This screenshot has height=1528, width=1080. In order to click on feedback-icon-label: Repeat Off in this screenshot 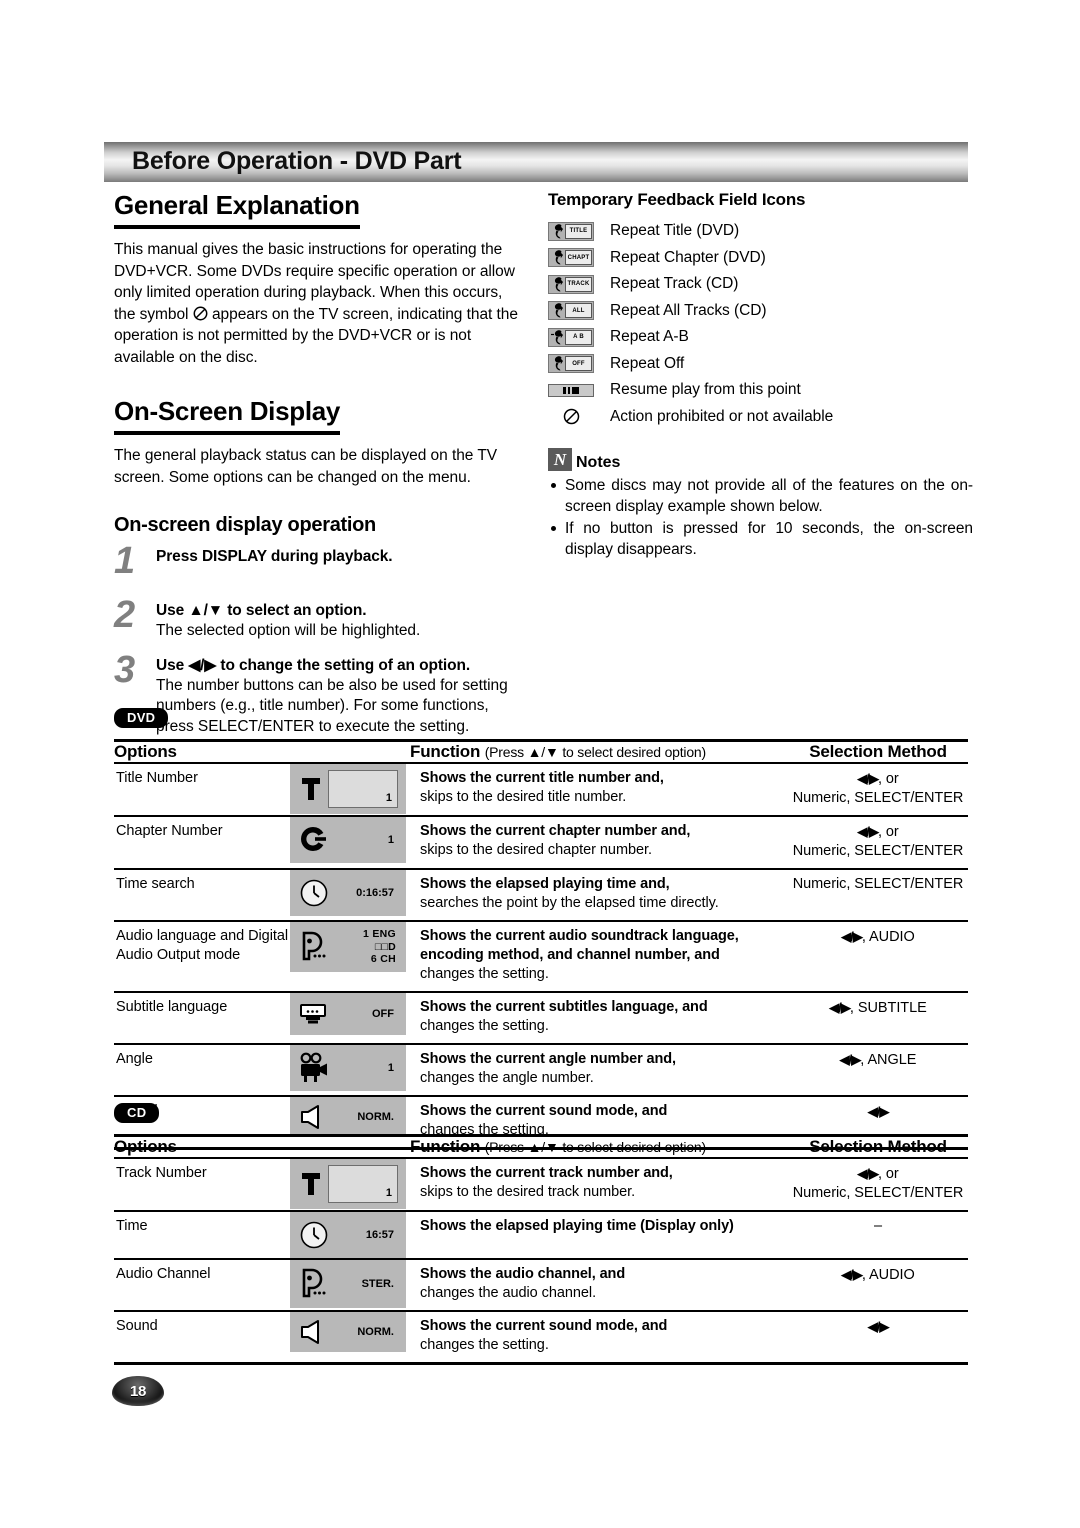, I will do `click(647, 363)`.